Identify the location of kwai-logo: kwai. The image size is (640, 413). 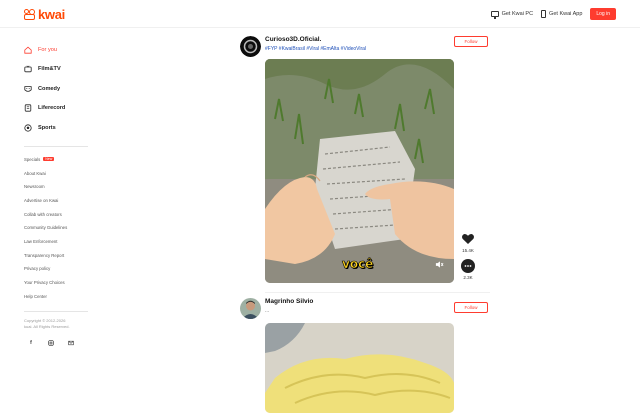
(44, 14).